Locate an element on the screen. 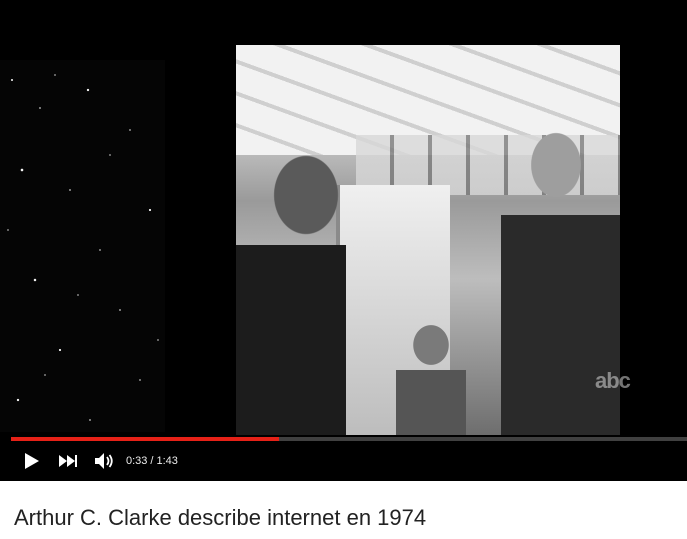 The image size is (687, 539). play-icon is located at coordinates (32, 461).